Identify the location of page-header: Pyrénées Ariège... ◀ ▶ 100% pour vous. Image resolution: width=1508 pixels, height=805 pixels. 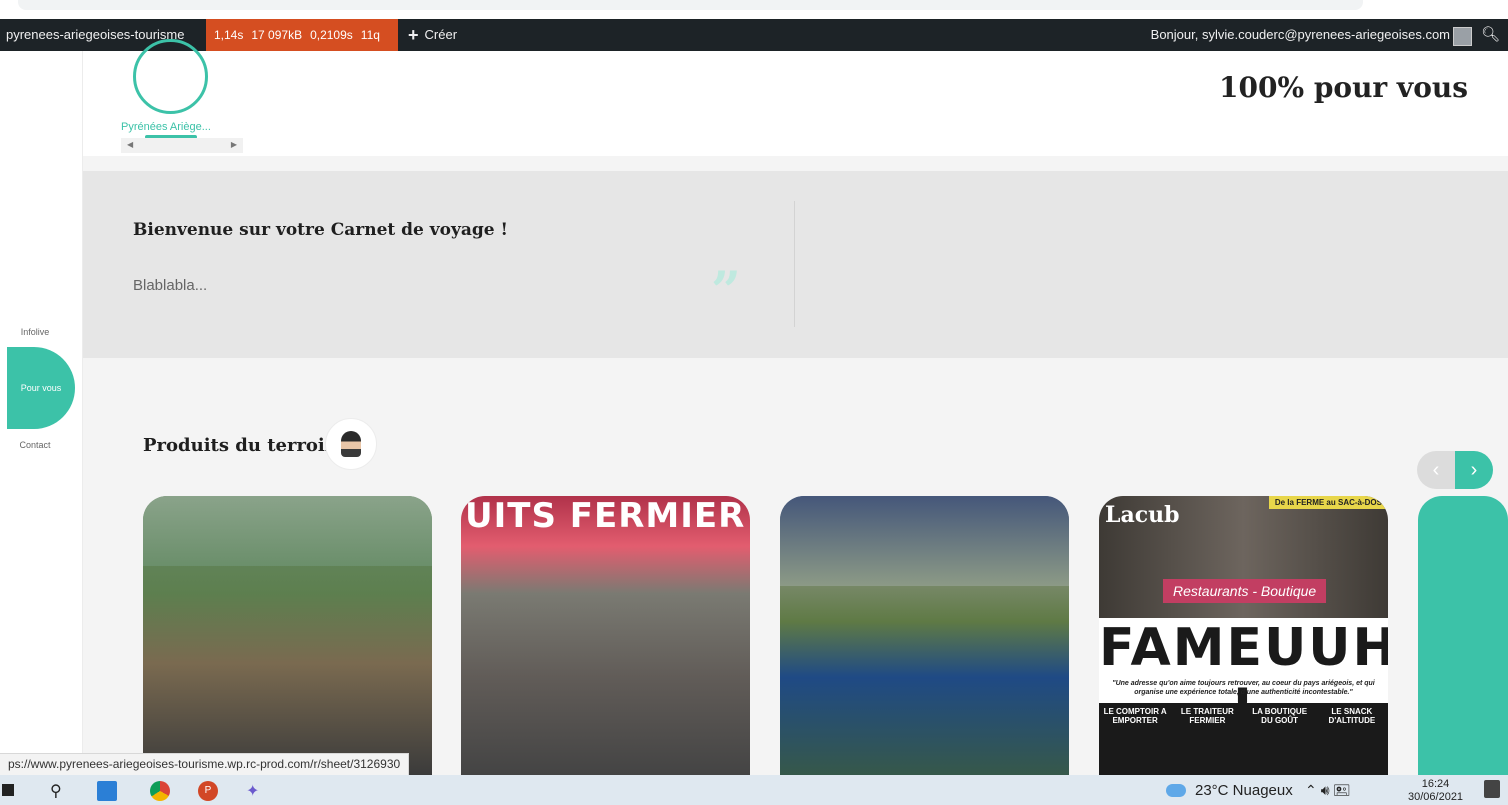
(795, 97).